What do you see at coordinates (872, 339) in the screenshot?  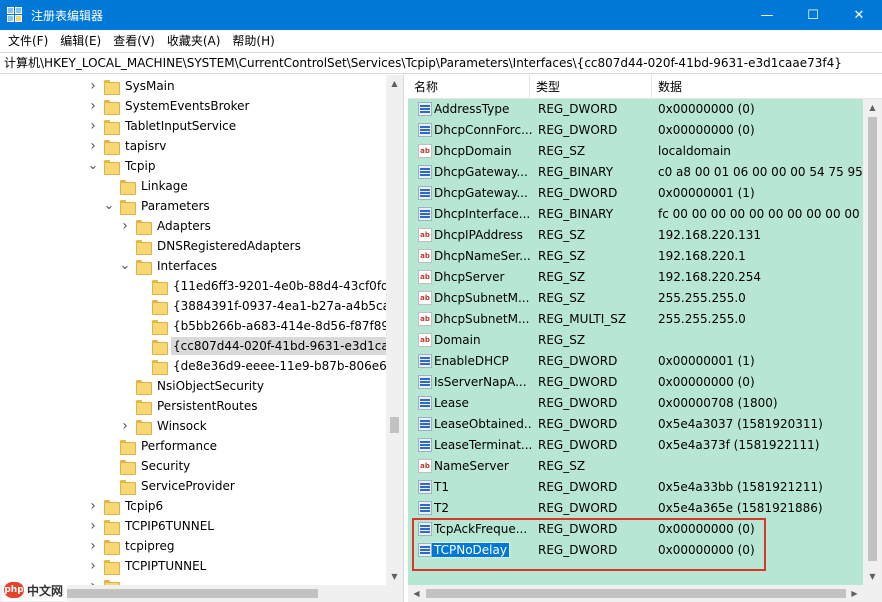 I see `values-scroll-thumb` at bounding box center [872, 339].